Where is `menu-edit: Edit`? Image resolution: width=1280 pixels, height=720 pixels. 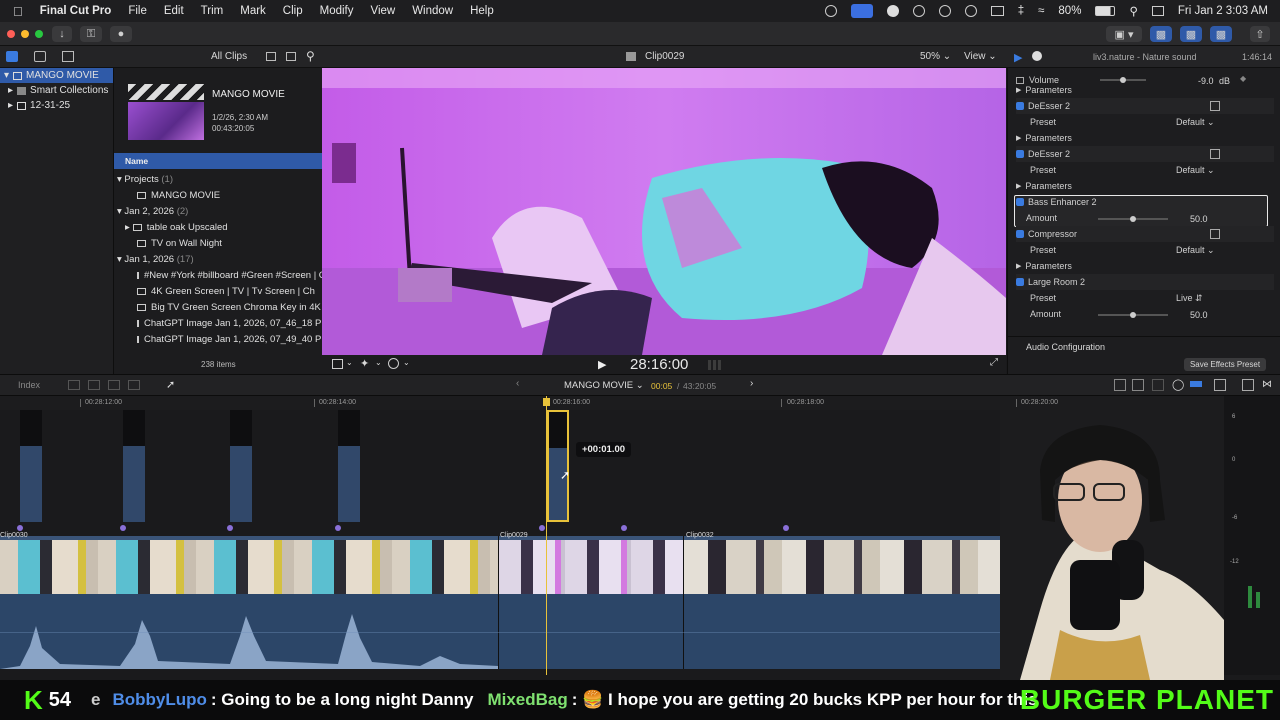 menu-edit: Edit is located at coordinates (174, 11).